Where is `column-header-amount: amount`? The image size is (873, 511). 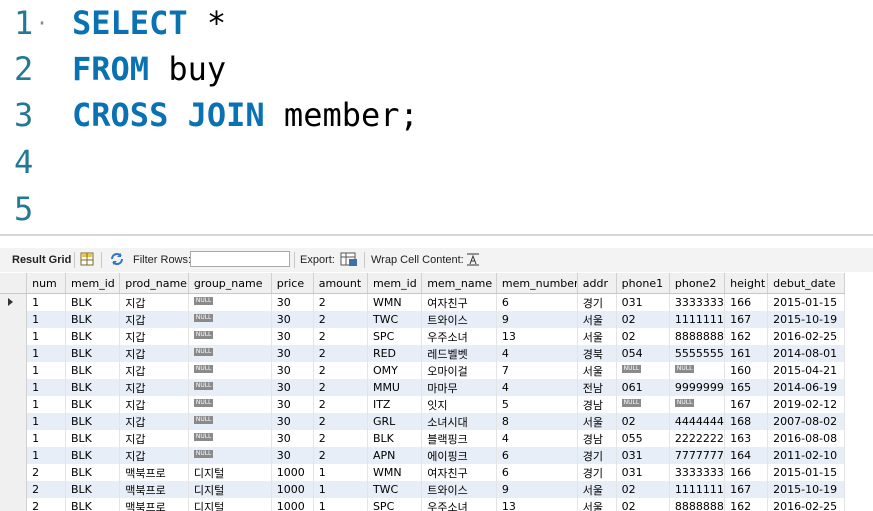 column-header-amount: amount is located at coordinates (340, 283).